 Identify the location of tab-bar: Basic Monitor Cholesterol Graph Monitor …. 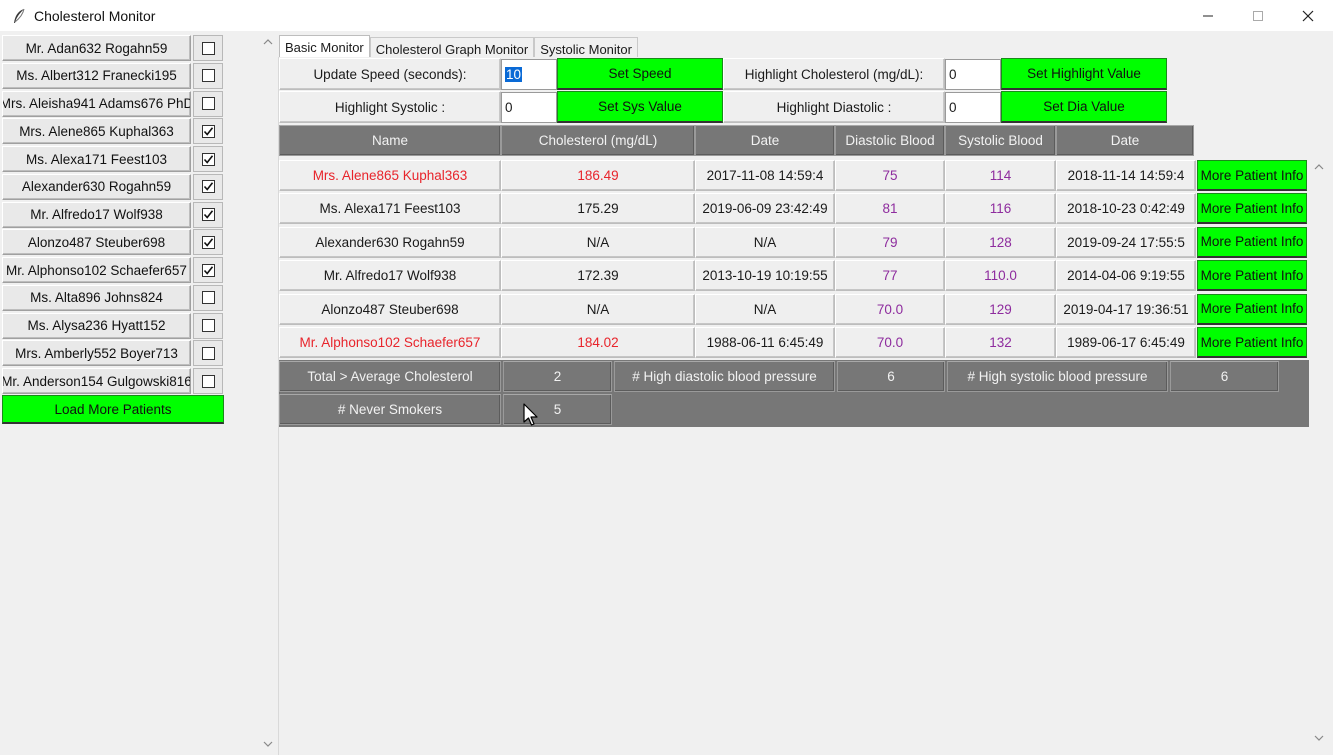
(458, 47).